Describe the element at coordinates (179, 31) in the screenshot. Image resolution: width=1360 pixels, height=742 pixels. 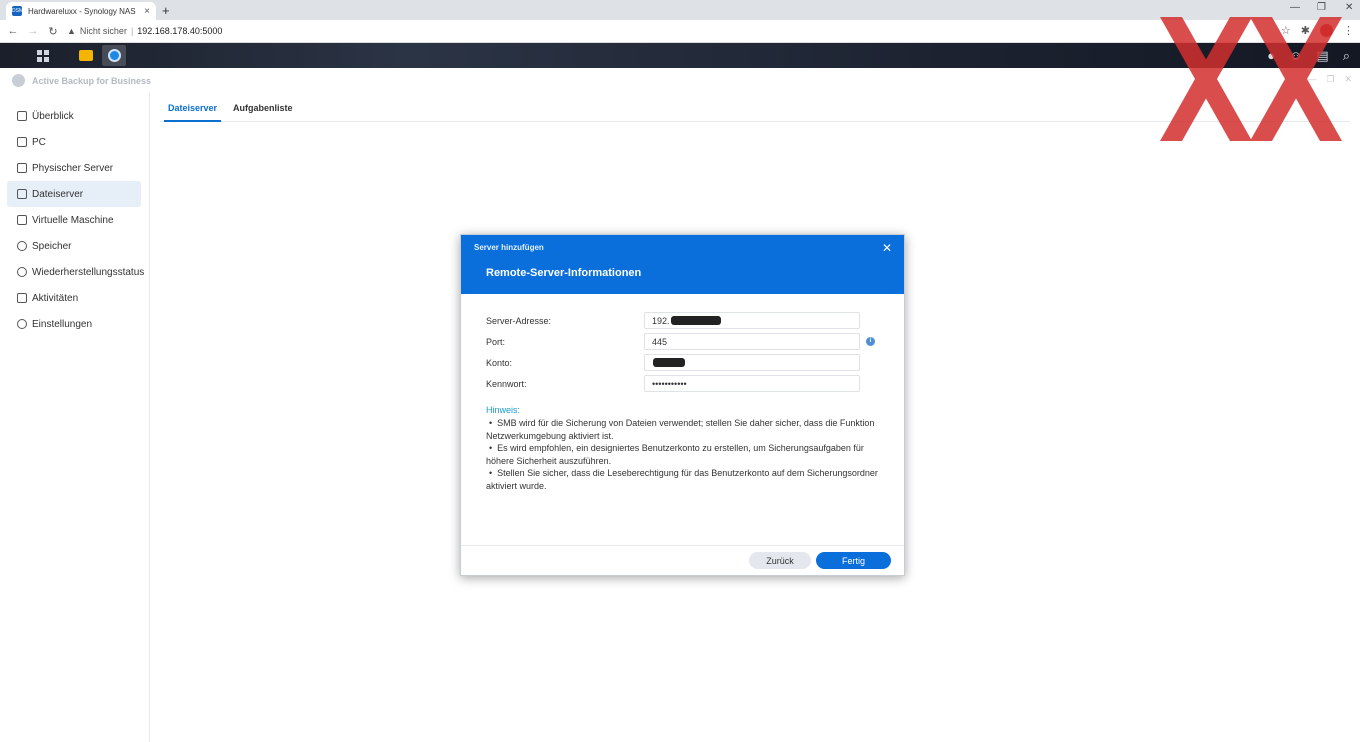
I see `url-text: 192.168.178.40:5000` at that location.